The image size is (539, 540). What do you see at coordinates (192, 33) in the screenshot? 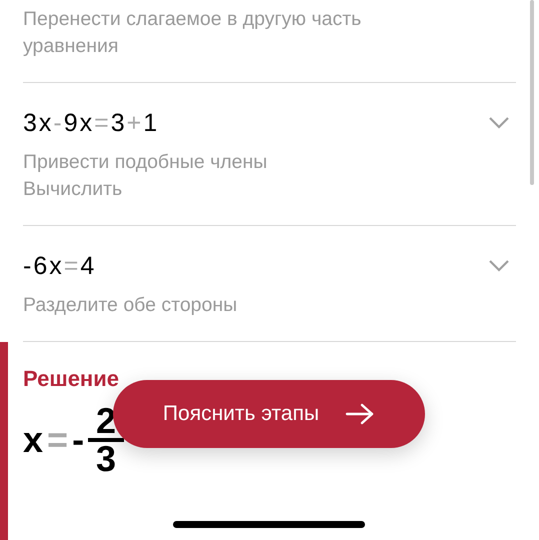
I see `step-description: Перенести слагаемое в другую часть уравнения` at bounding box center [192, 33].